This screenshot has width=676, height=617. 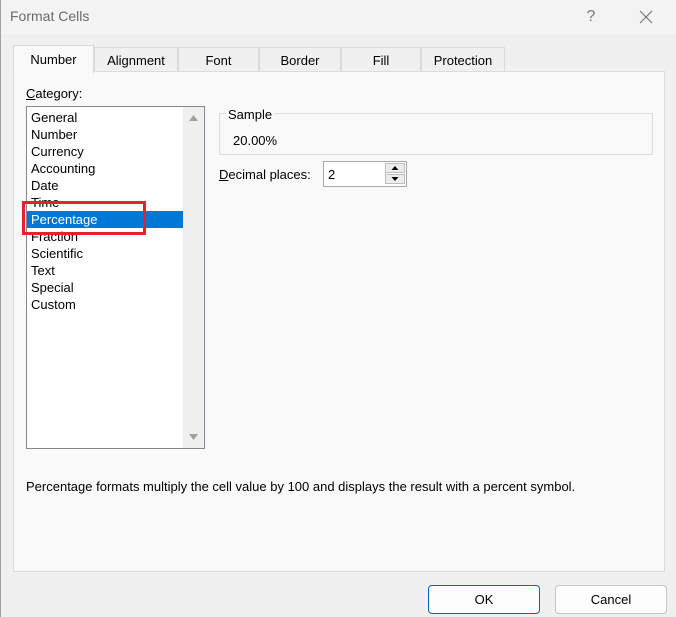 What do you see at coordinates (218, 59) in the screenshot?
I see `tab-font: Font` at bounding box center [218, 59].